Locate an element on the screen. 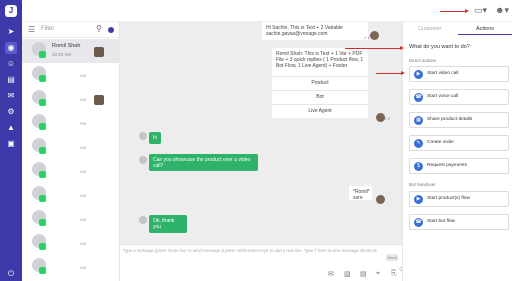 The image size is (512, 281). location-icon: ⌖ is located at coordinates (378, 274).